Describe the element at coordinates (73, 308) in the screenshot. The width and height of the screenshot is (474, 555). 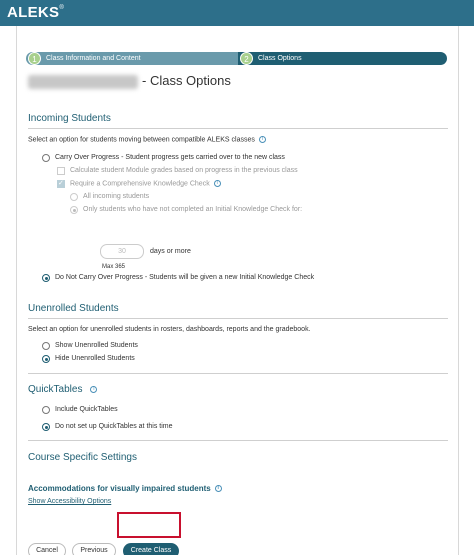
I see `unenrolled-students-title: Unenrolled Students` at that location.